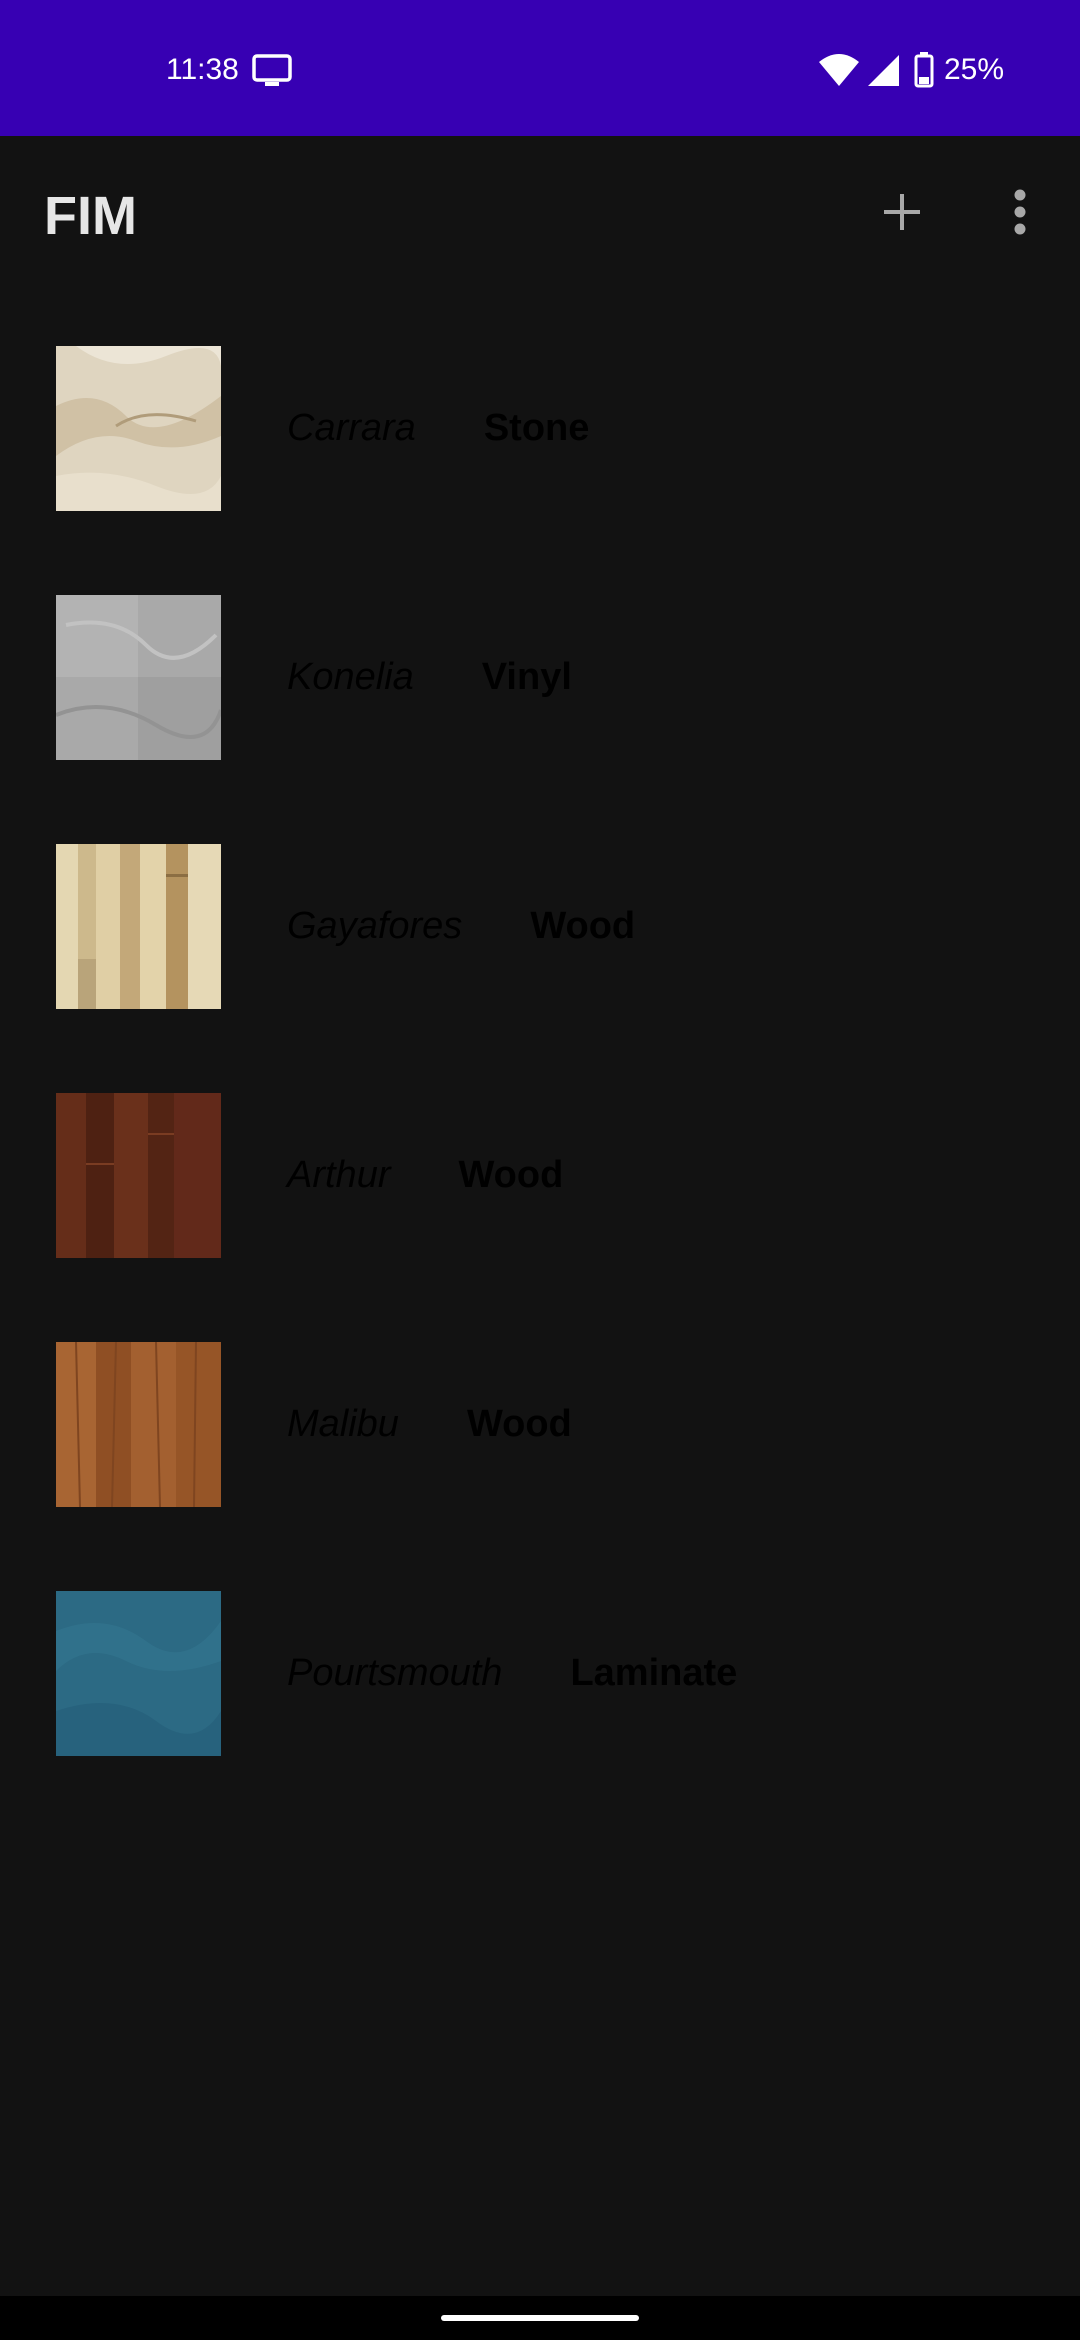 This screenshot has width=1080, height=2340. I want to click on home-gesture-handle, so click(540, 2318).